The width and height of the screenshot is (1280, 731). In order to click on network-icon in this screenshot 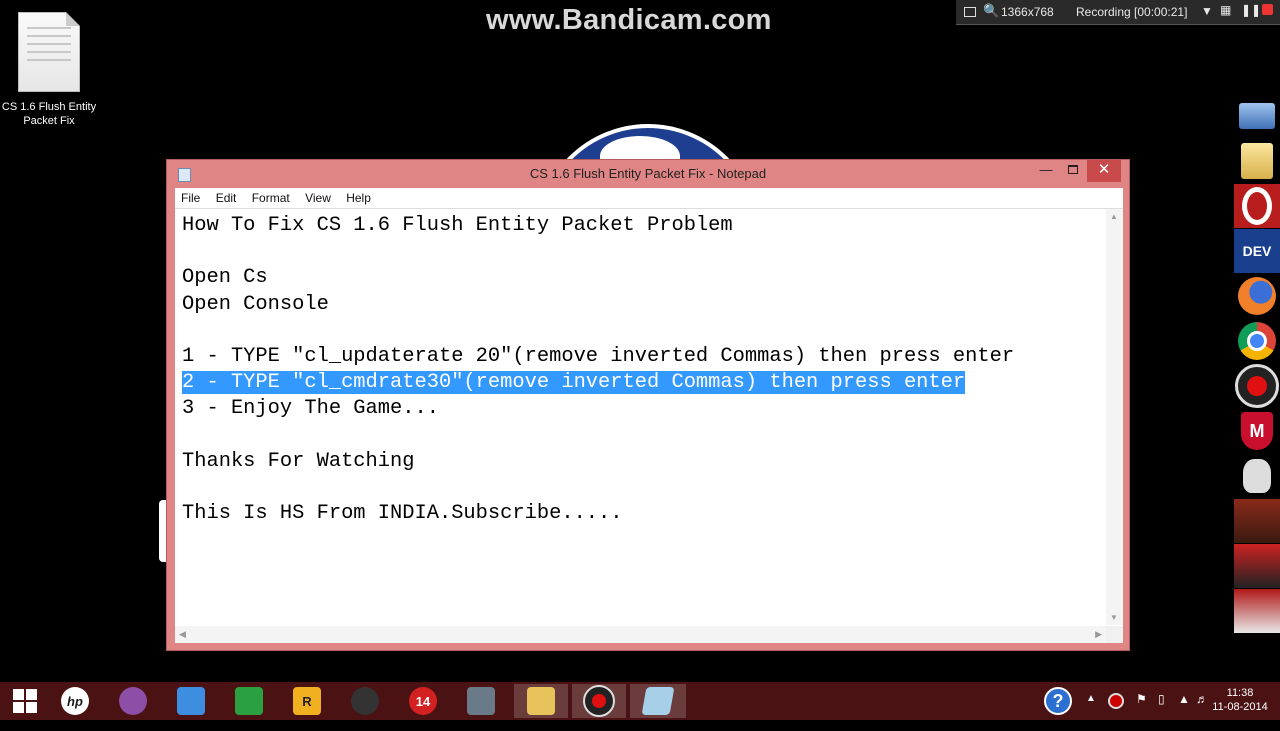, I will do `click(191, 701)`.